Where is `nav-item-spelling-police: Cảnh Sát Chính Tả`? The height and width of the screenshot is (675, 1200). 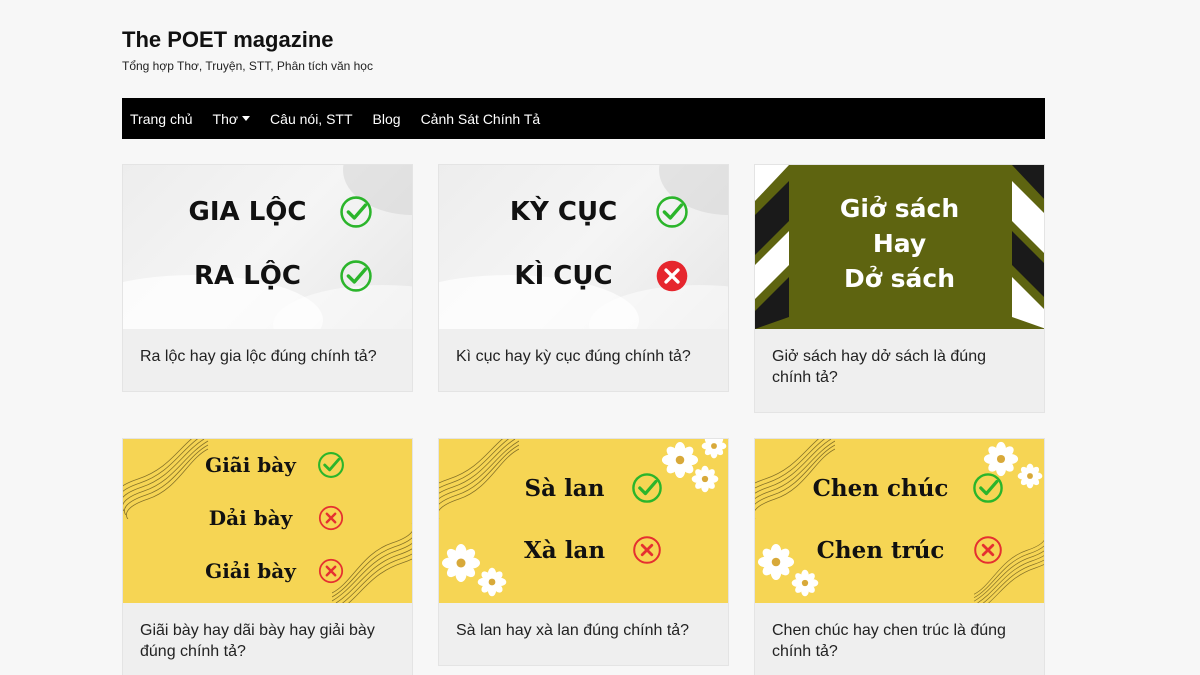
nav-item-spelling-police: Cảnh Sát Chính Tả is located at coordinates (481, 119).